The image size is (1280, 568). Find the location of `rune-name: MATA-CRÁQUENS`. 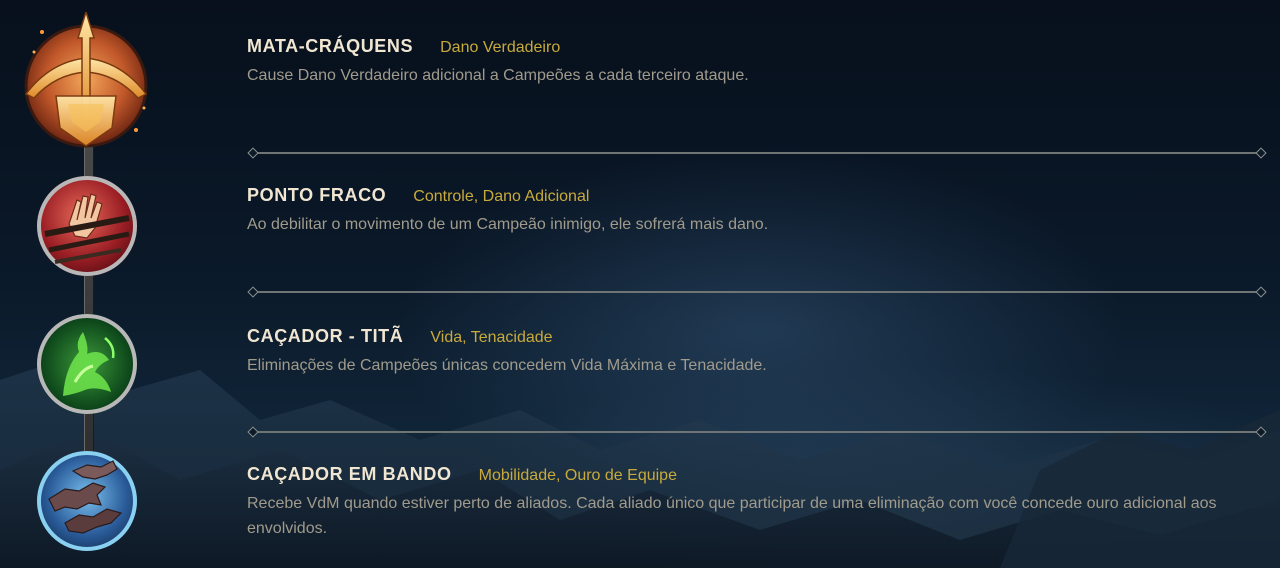

rune-name: MATA-CRÁQUENS is located at coordinates (330, 46).